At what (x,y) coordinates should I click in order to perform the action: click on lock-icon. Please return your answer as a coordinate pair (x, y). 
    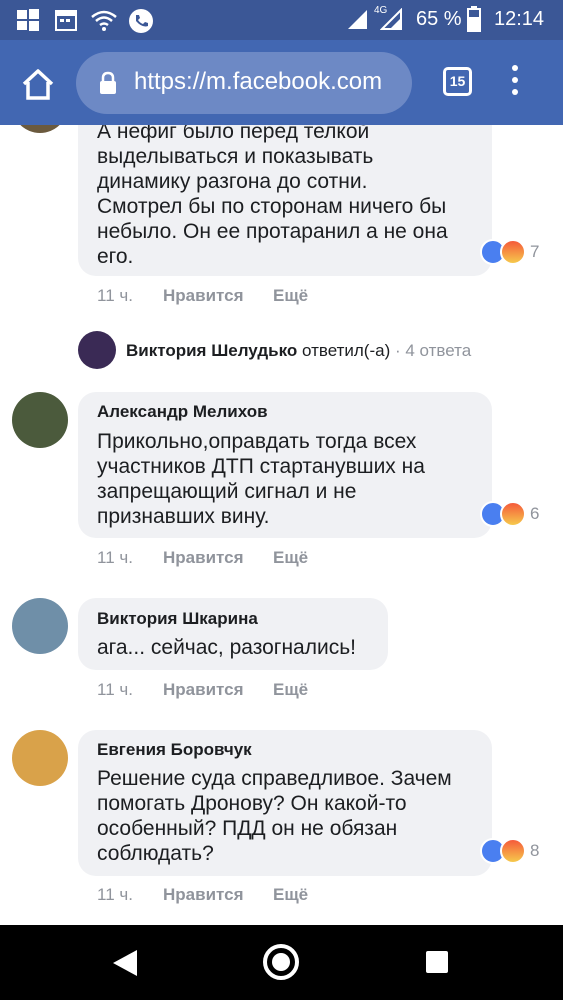
    Looking at the image, I should click on (108, 82).